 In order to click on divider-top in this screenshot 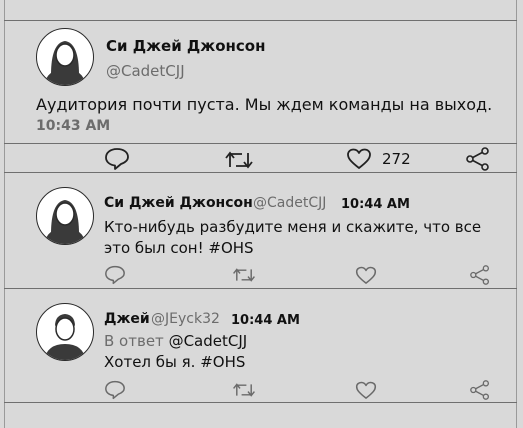, I will do `click(260, 20)`.